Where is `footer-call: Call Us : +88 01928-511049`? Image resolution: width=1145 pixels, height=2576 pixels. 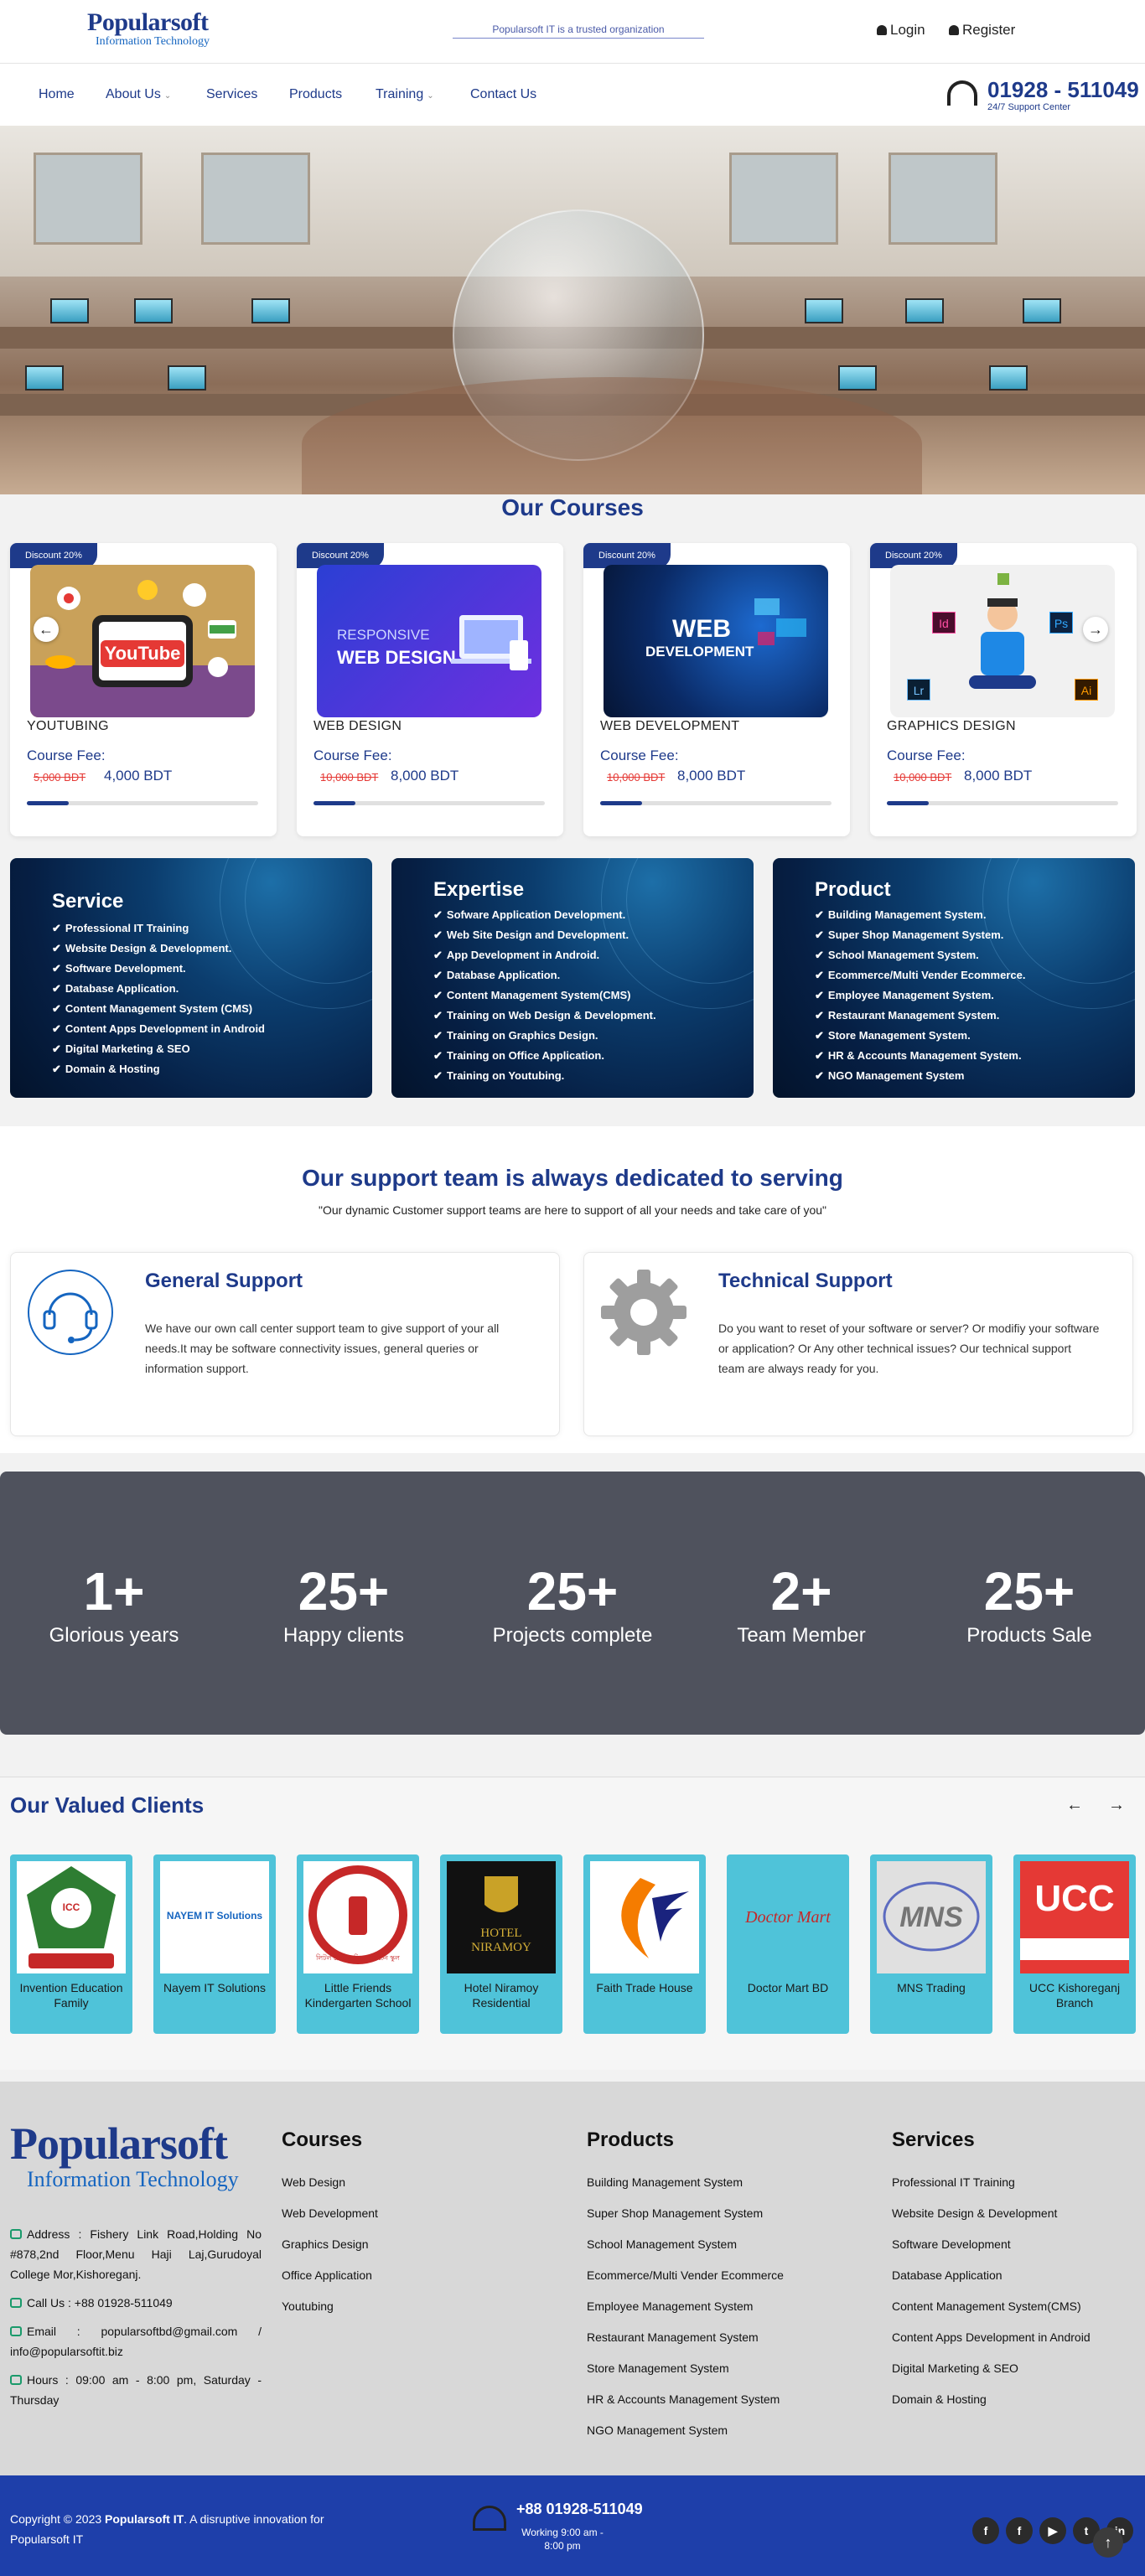
footer-call: Call Us : +88 01928-511049 is located at coordinates (136, 2303).